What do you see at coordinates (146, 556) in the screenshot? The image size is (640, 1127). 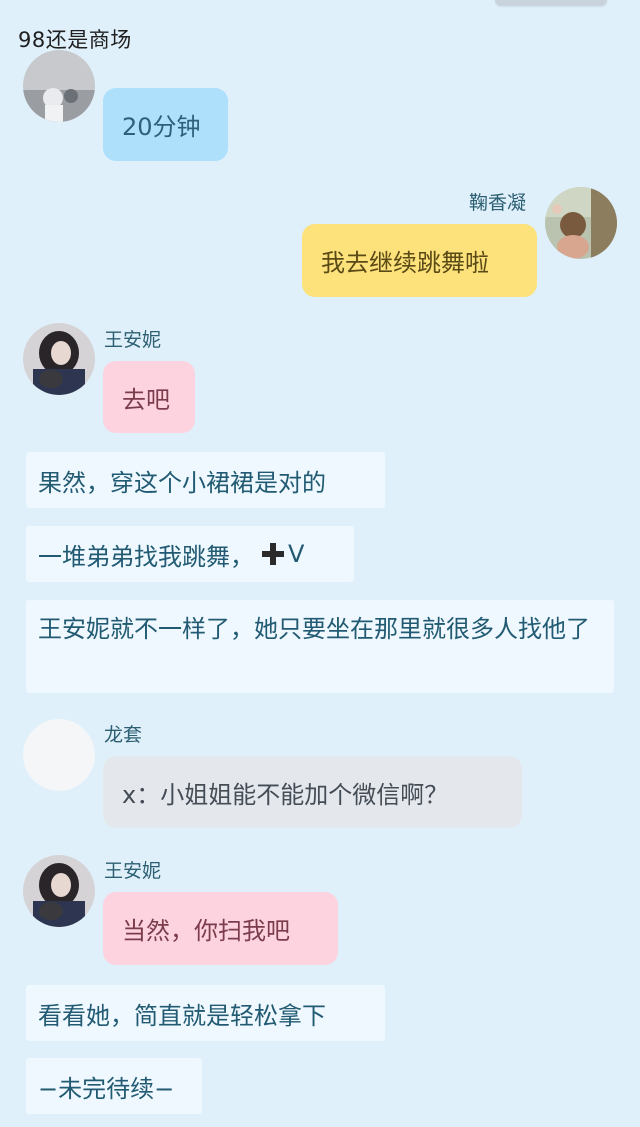 I see `narration-text-part: 一堆弟弟找我跳舞，` at bounding box center [146, 556].